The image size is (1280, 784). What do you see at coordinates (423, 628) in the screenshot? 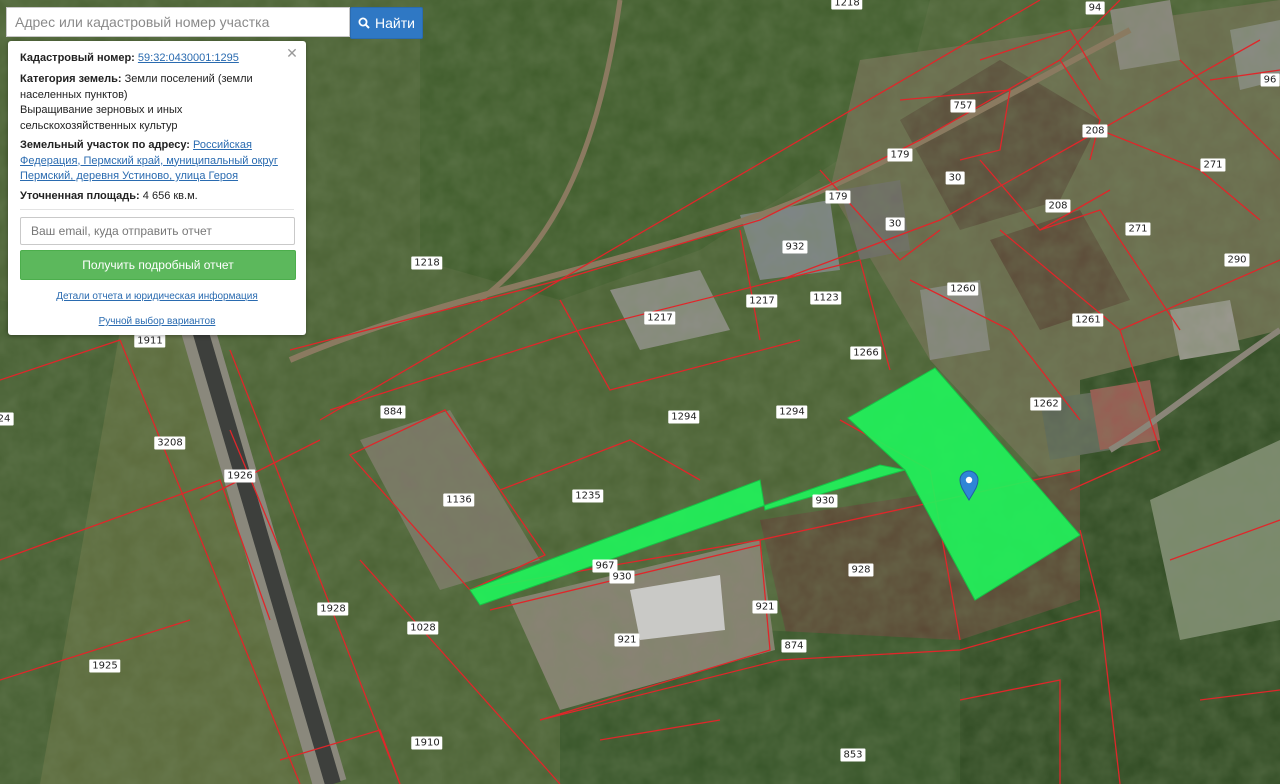
I see `parcel-number-label: 1028` at bounding box center [423, 628].